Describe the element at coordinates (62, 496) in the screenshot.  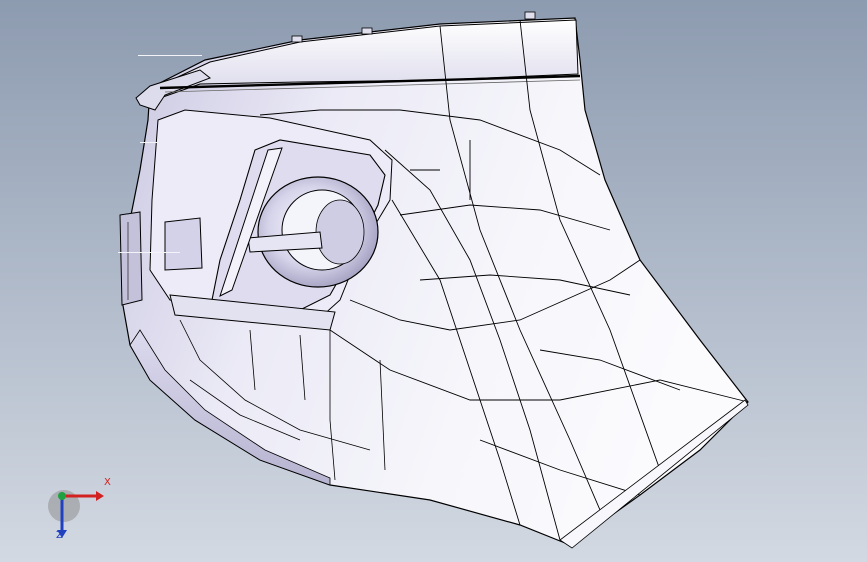
I see `y-axis-dot` at that location.